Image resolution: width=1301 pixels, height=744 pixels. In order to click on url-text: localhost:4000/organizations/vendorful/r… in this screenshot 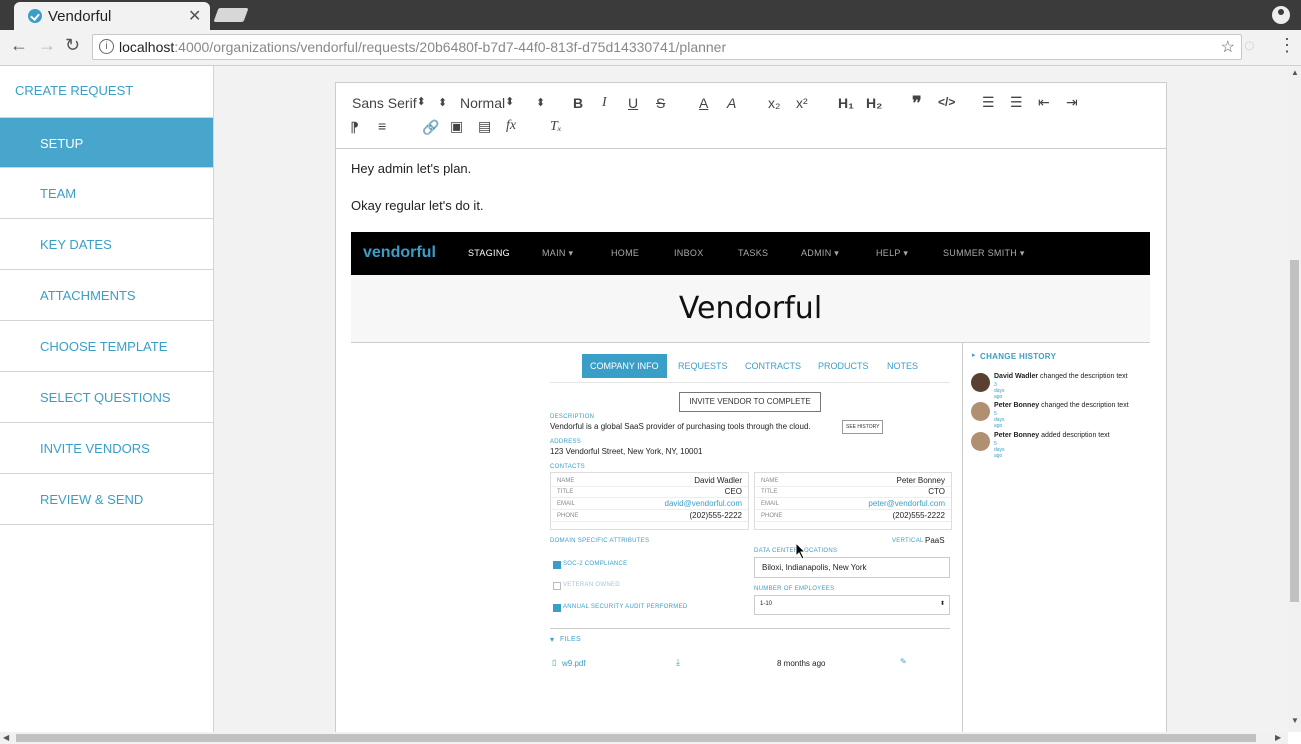, I will do `click(422, 47)`.